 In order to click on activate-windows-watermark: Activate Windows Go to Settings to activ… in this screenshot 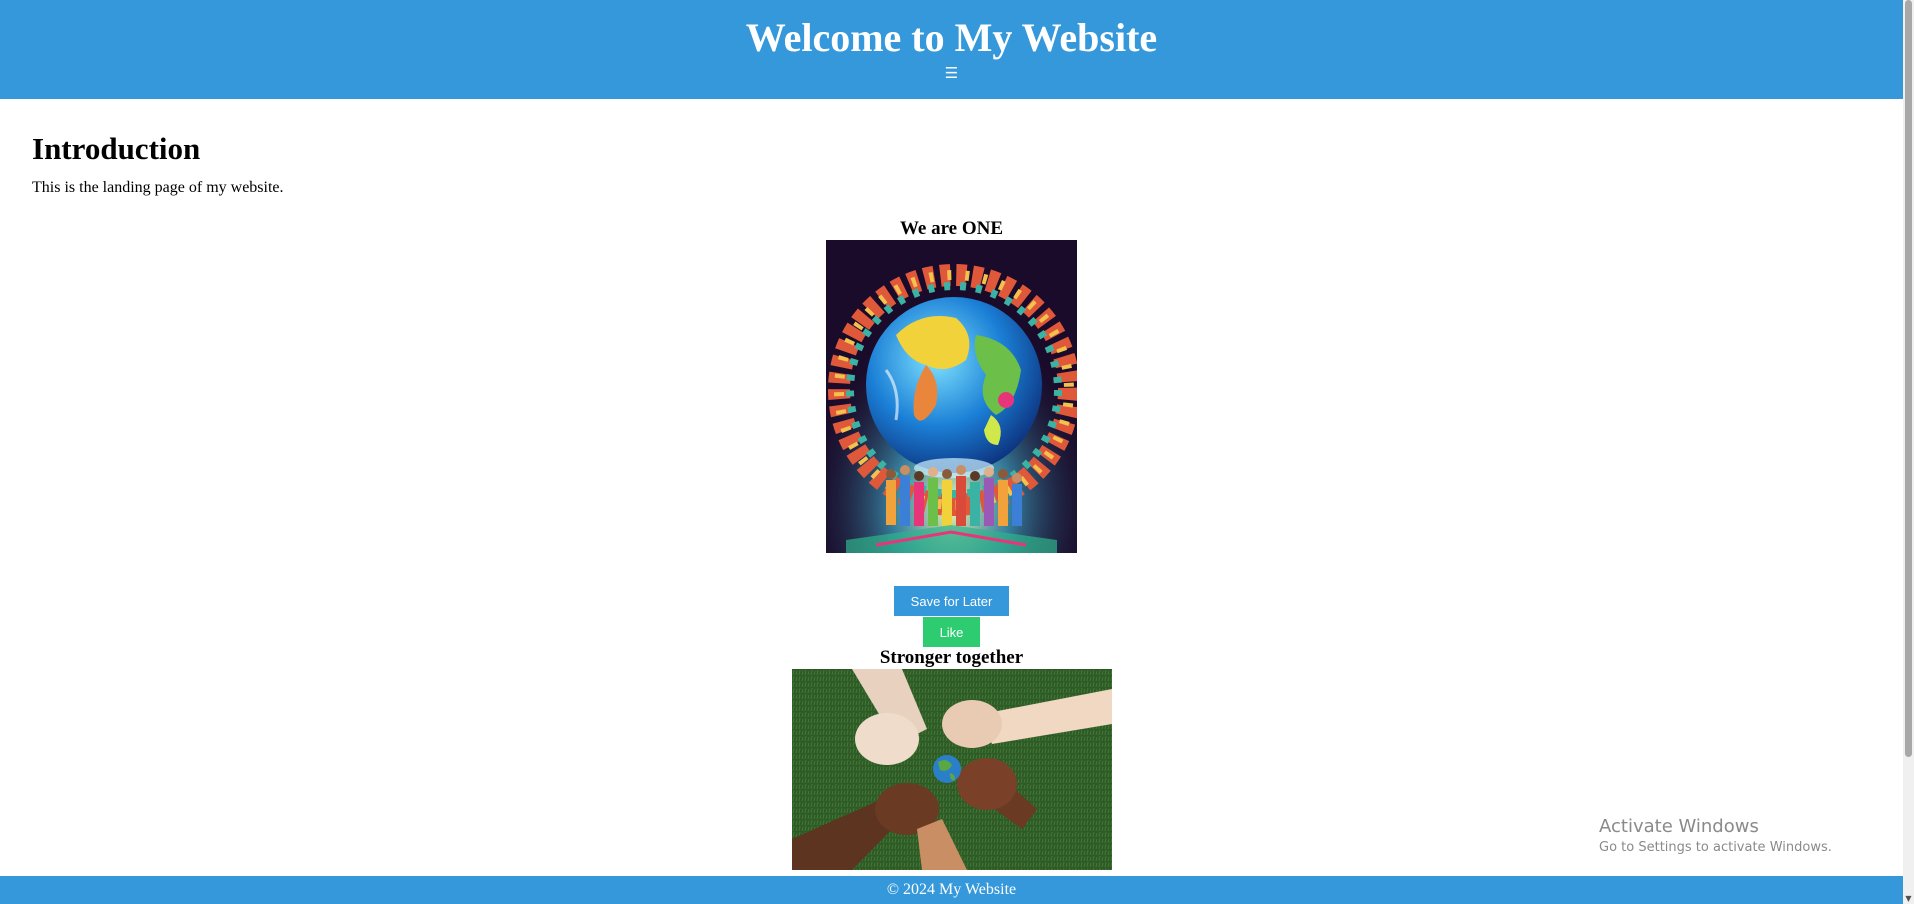, I will do `click(1715, 836)`.